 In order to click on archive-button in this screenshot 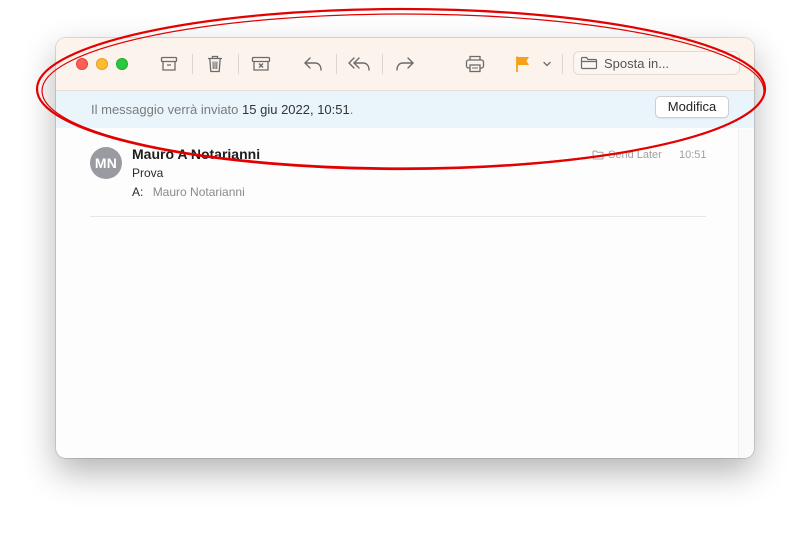, I will do `click(169, 64)`.